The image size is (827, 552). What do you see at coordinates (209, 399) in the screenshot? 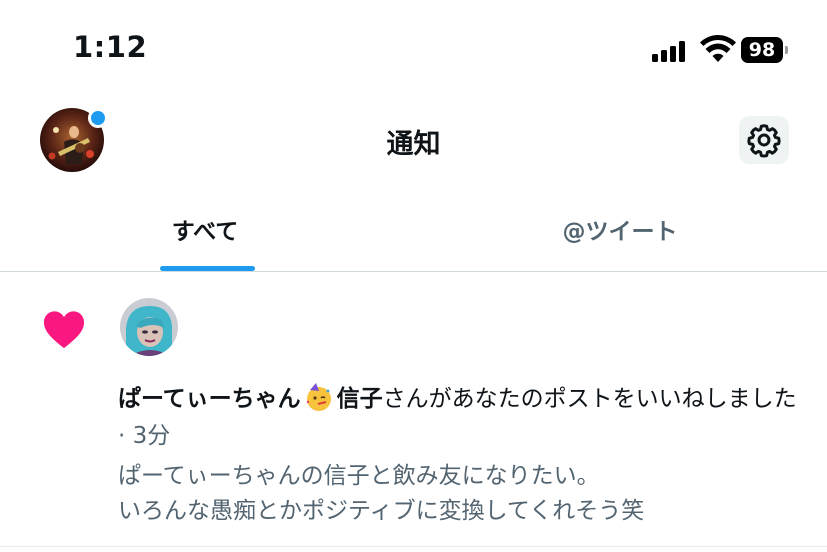
I see `user-name: ぱーてぃーちゃん` at bounding box center [209, 399].